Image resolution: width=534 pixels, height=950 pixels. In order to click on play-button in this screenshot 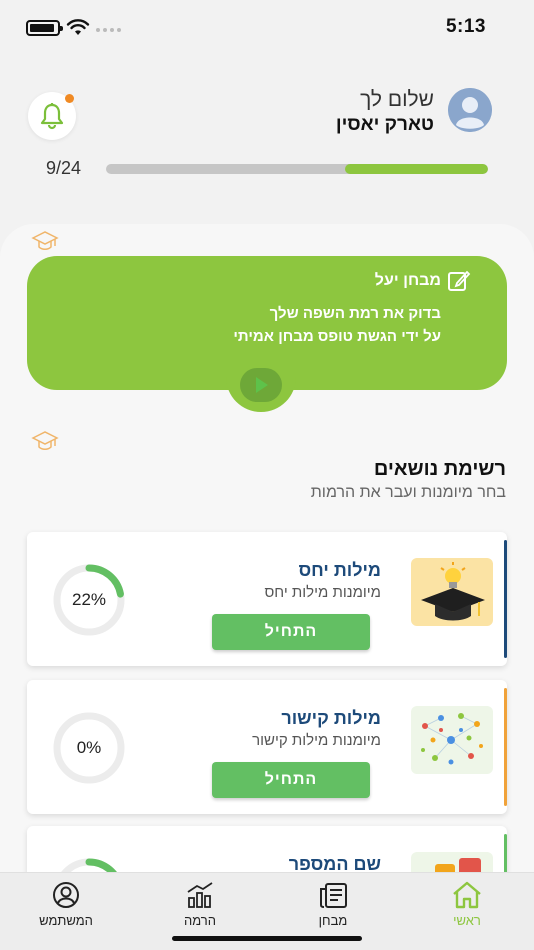, I will do `click(261, 385)`.